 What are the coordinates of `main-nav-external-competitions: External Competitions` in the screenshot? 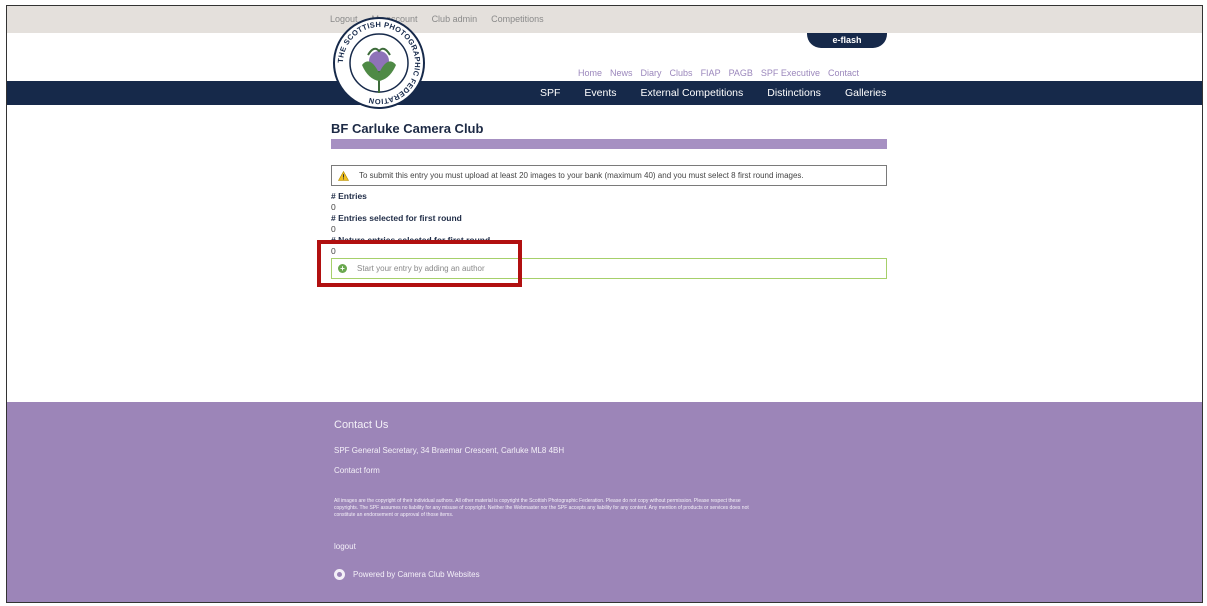 It's located at (692, 93).